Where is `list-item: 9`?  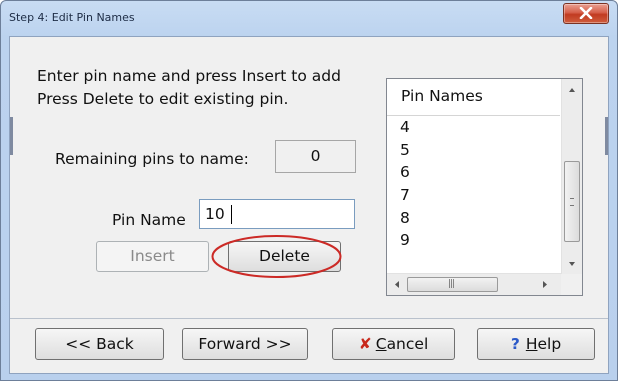 list-item: 9 is located at coordinates (405, 240).